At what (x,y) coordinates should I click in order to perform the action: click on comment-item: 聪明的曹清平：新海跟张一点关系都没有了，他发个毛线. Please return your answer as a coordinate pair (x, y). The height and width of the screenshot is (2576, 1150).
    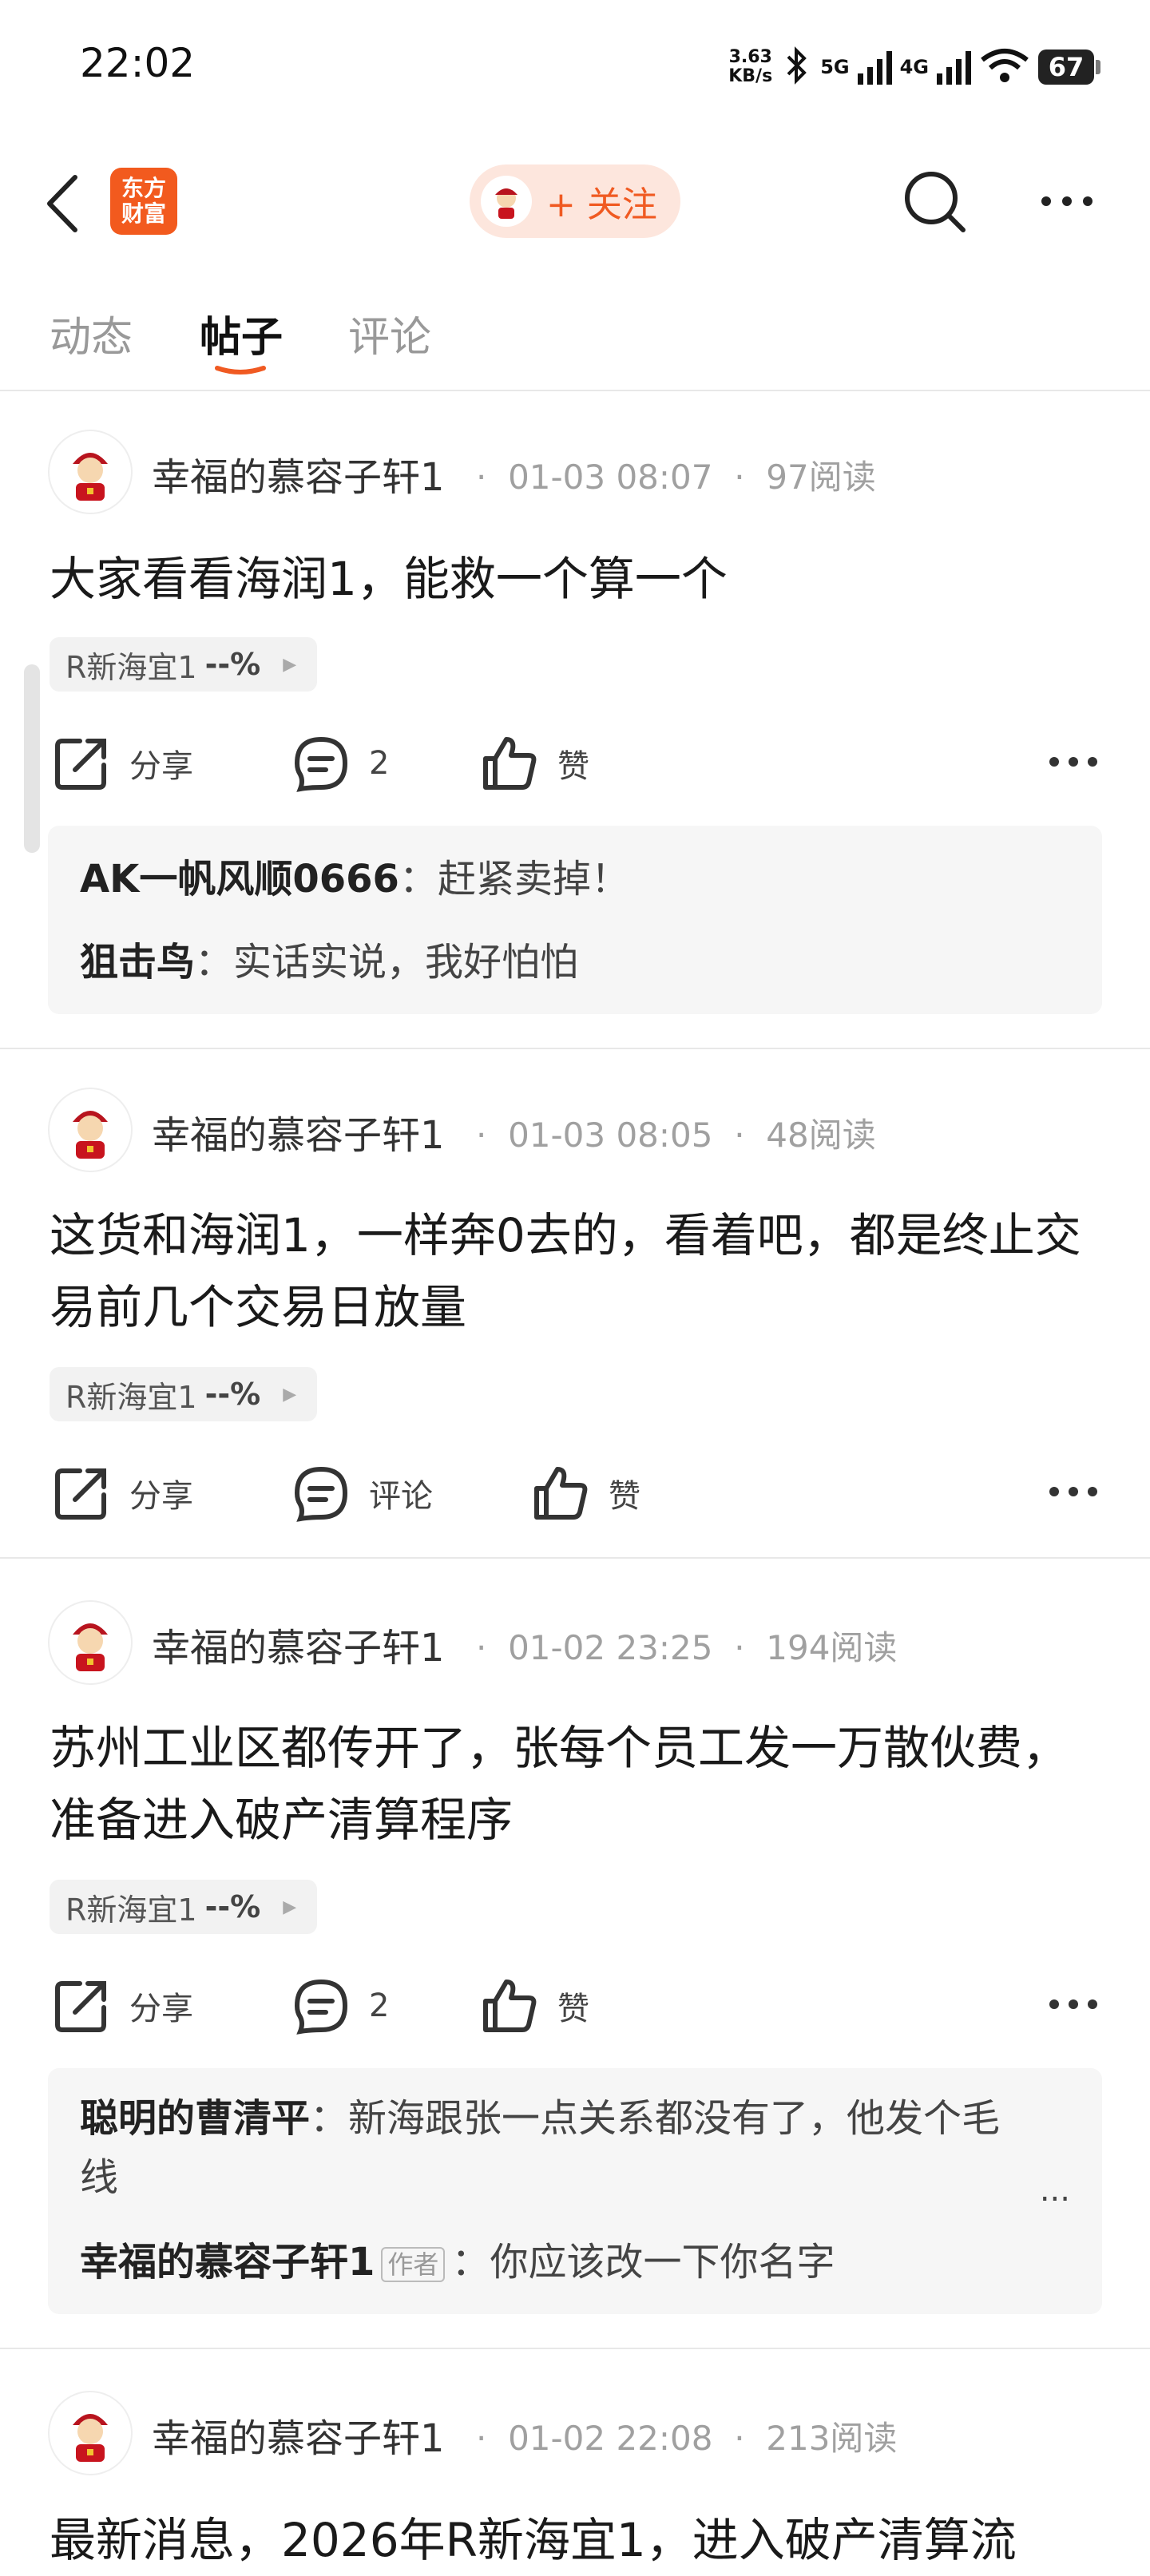
    Looking at the image, I should click on (541, 2148).